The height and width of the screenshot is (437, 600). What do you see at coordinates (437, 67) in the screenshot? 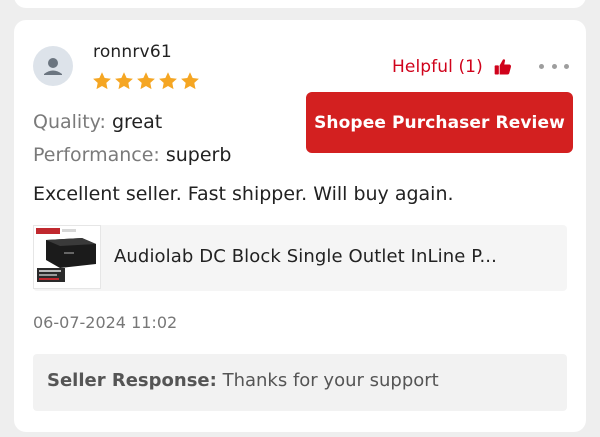
I see `helpful-label: Helpful (1)` at bounding box center [437, 67].